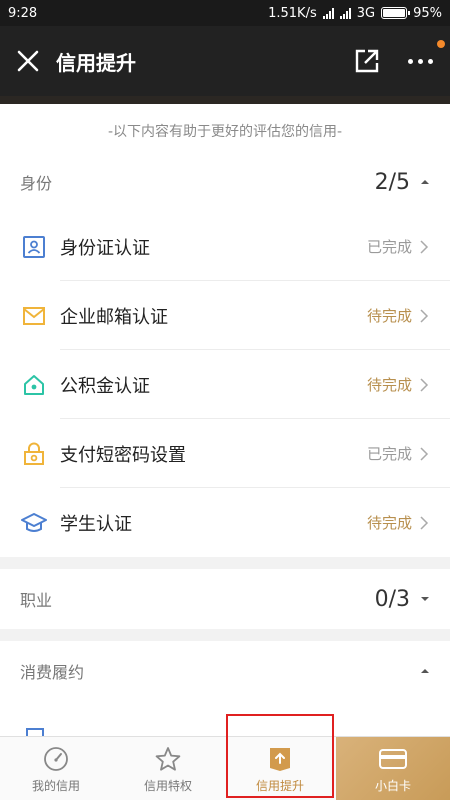 The image size is (450, 800). Describe the element at coordinates (280, 759) in the screenshot. I see `upload-icon` at that location.